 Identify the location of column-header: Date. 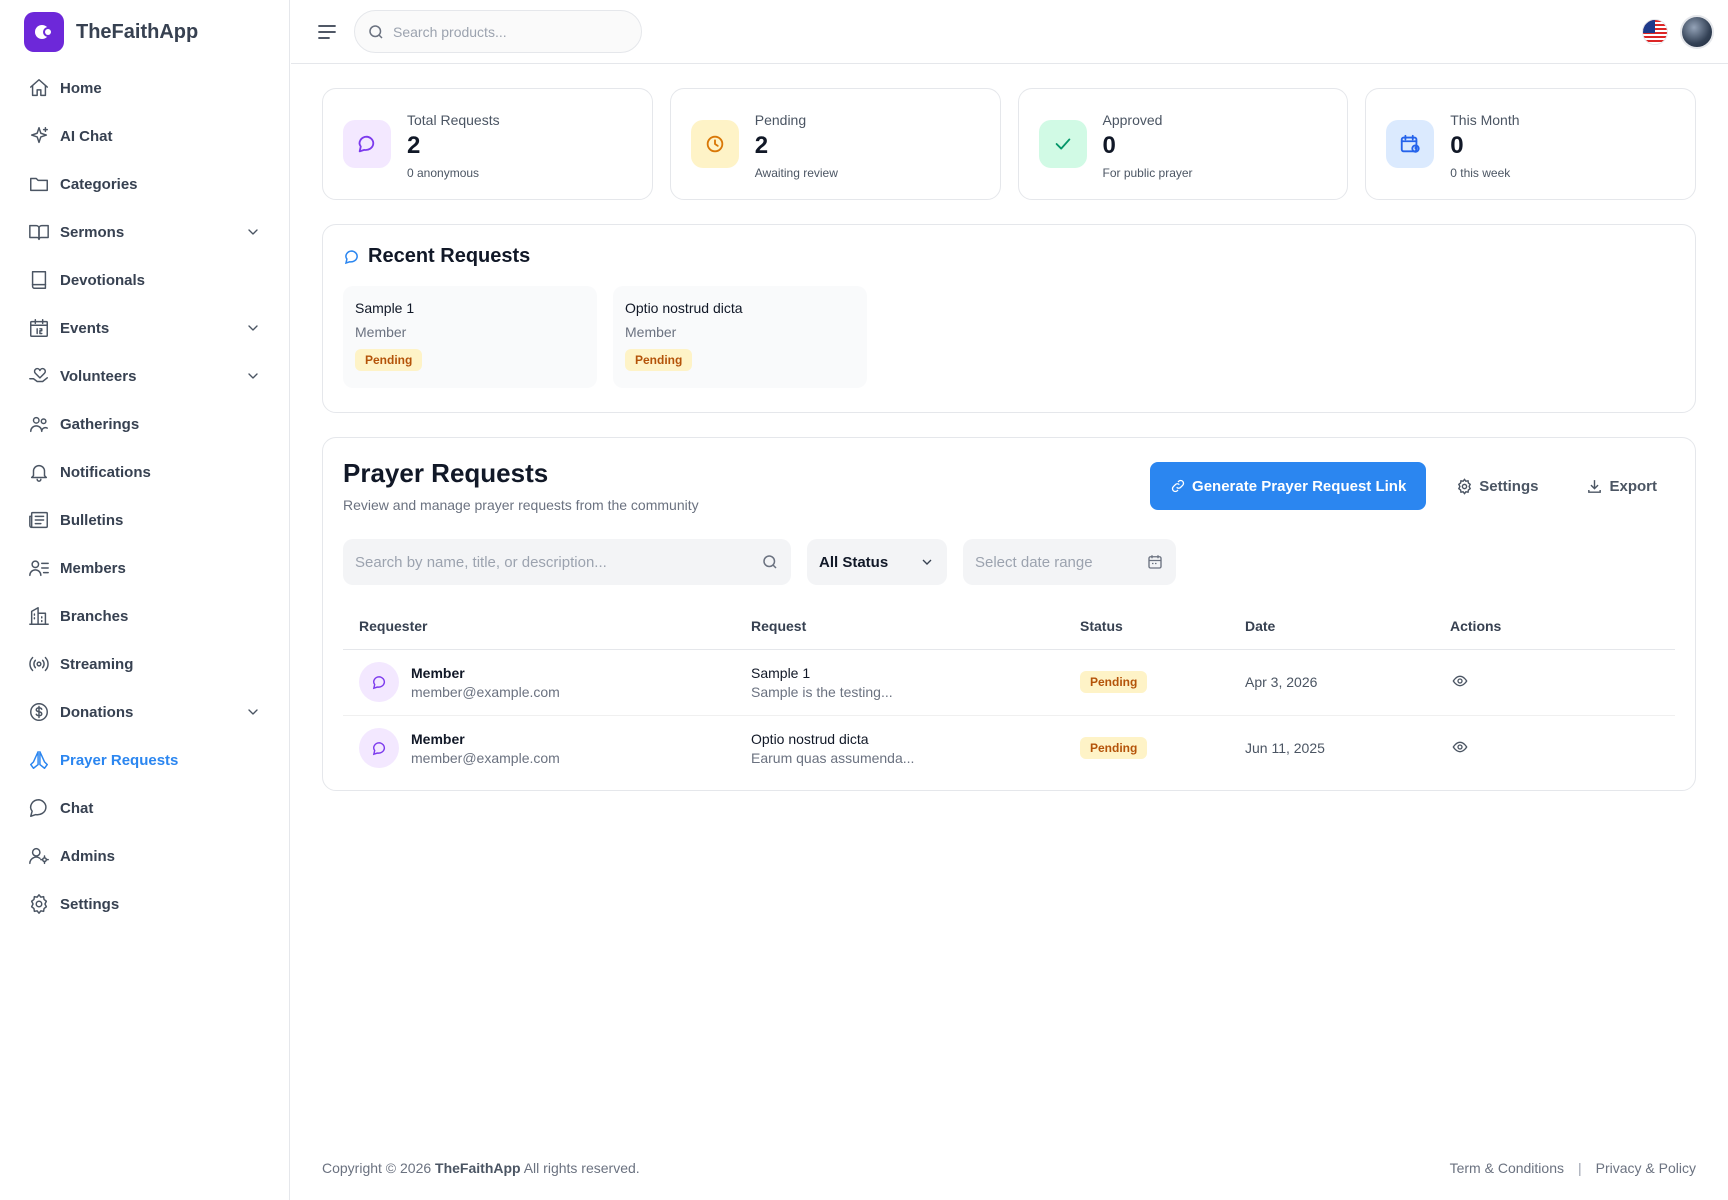
(1331, 626).